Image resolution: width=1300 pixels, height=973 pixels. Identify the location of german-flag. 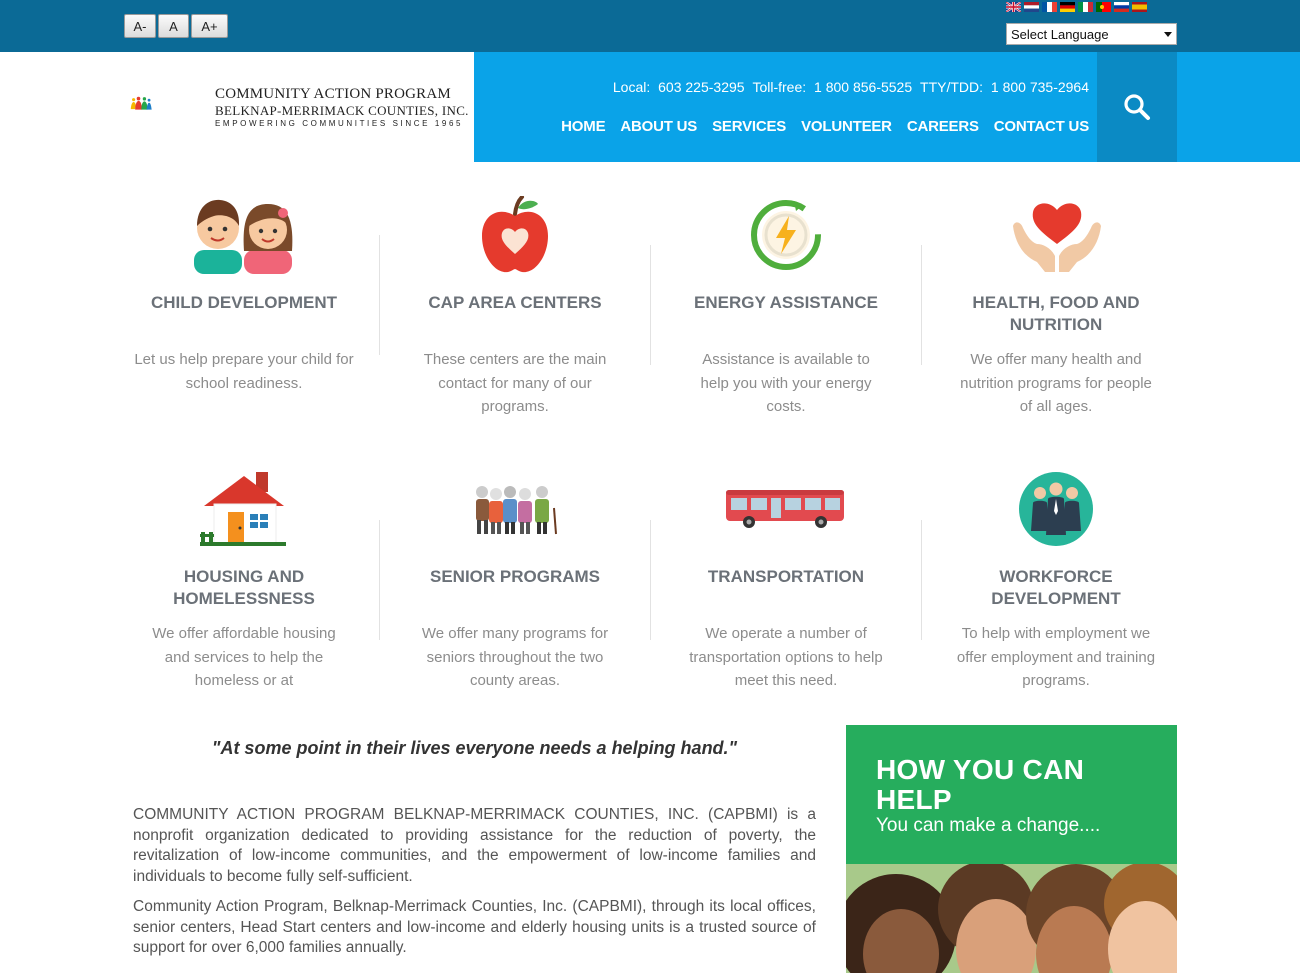
(1067, 7).